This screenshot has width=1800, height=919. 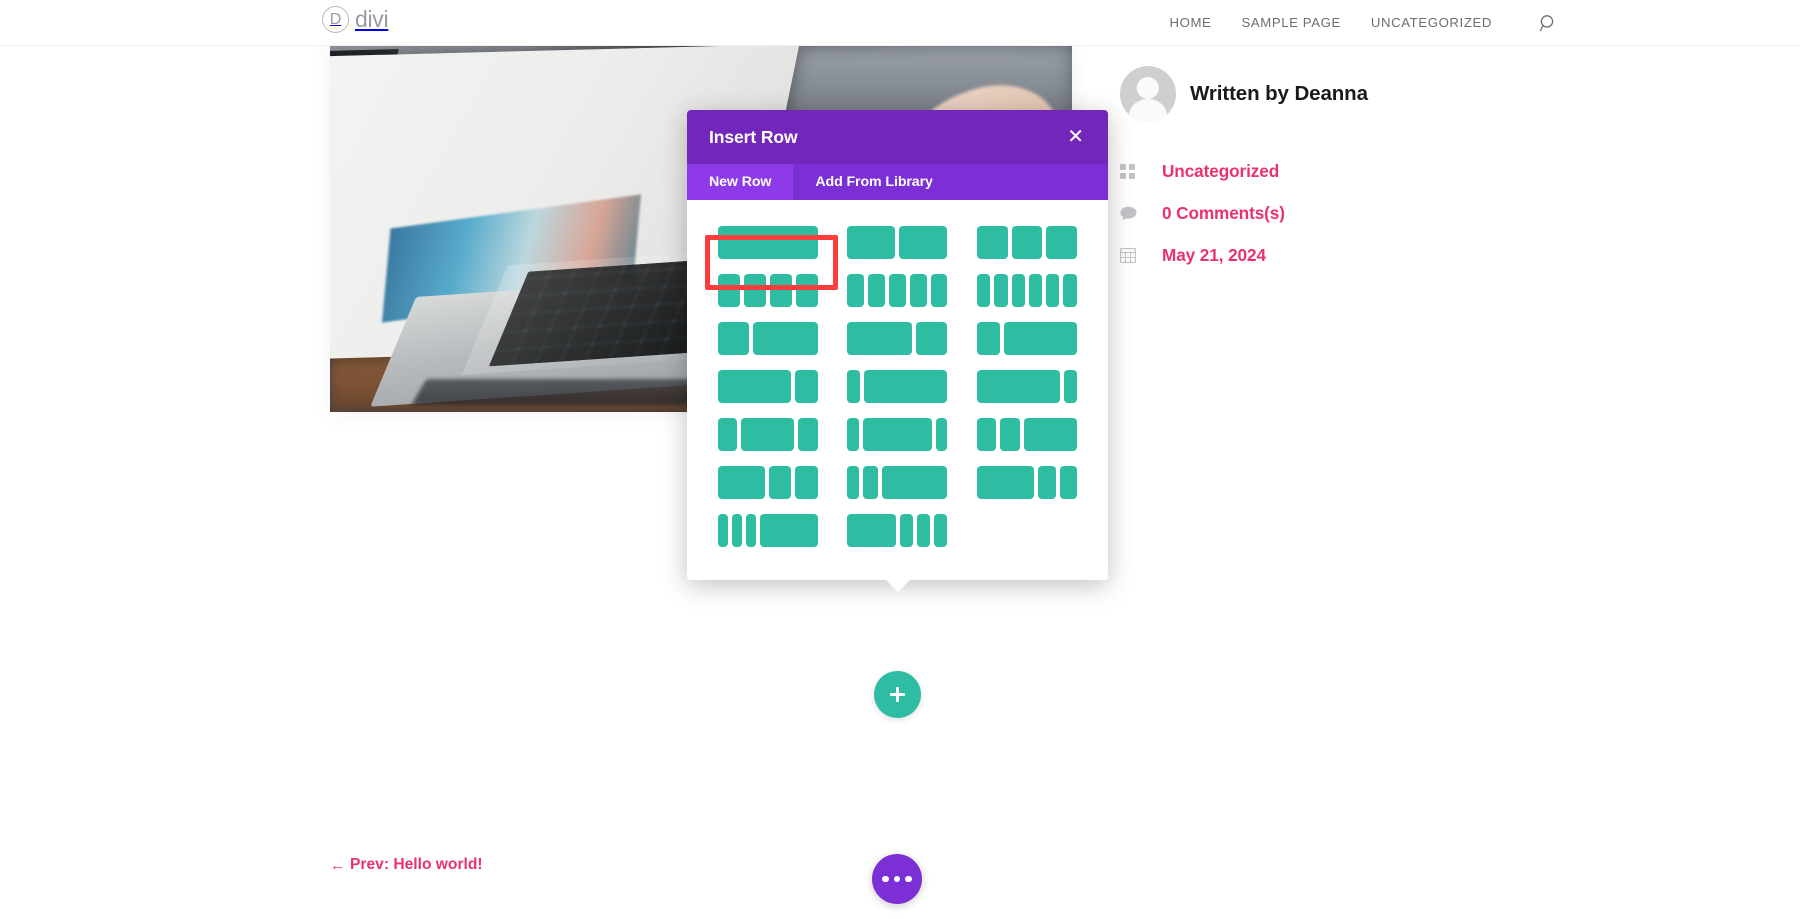 I want to click on modal-tabs: New Row Add From Library, so click(x=897, y=182).